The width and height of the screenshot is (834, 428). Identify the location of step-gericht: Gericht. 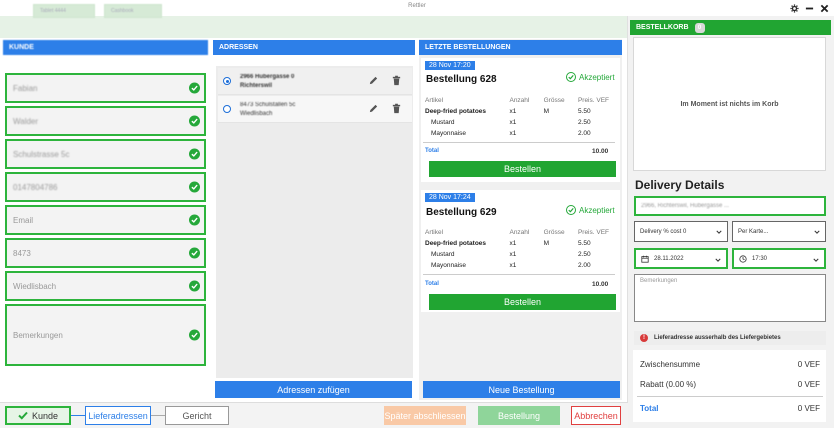
(197, 415).